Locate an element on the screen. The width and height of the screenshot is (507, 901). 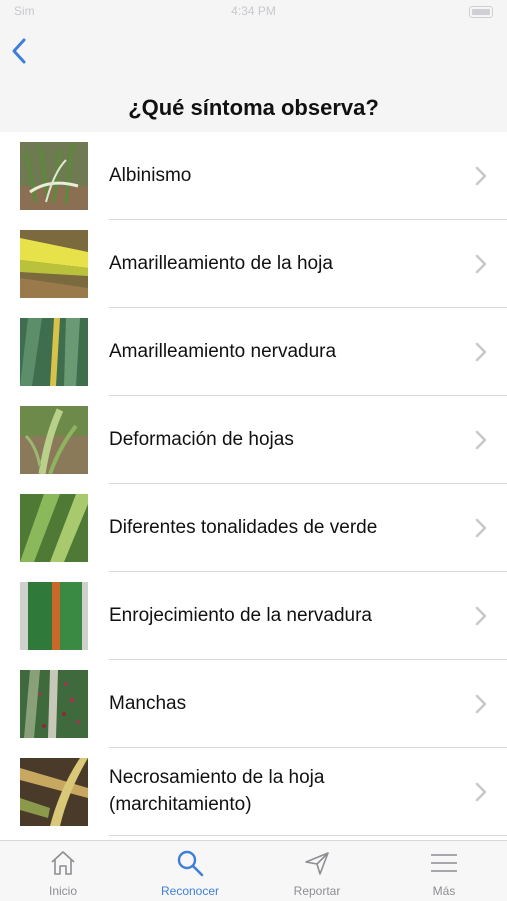
tab-label: Reconocer is located at coordinates (190, 891).